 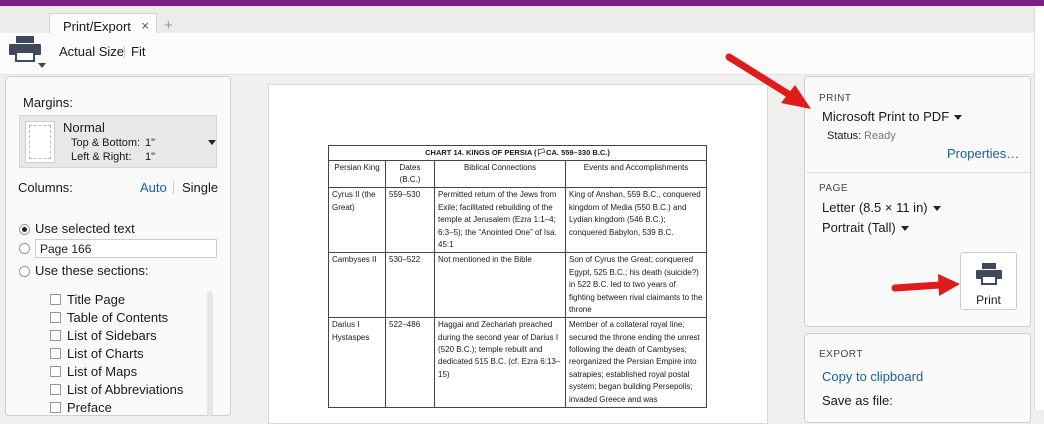 I want to click on tab-label: Print/Export, so click(x=97, y=26).